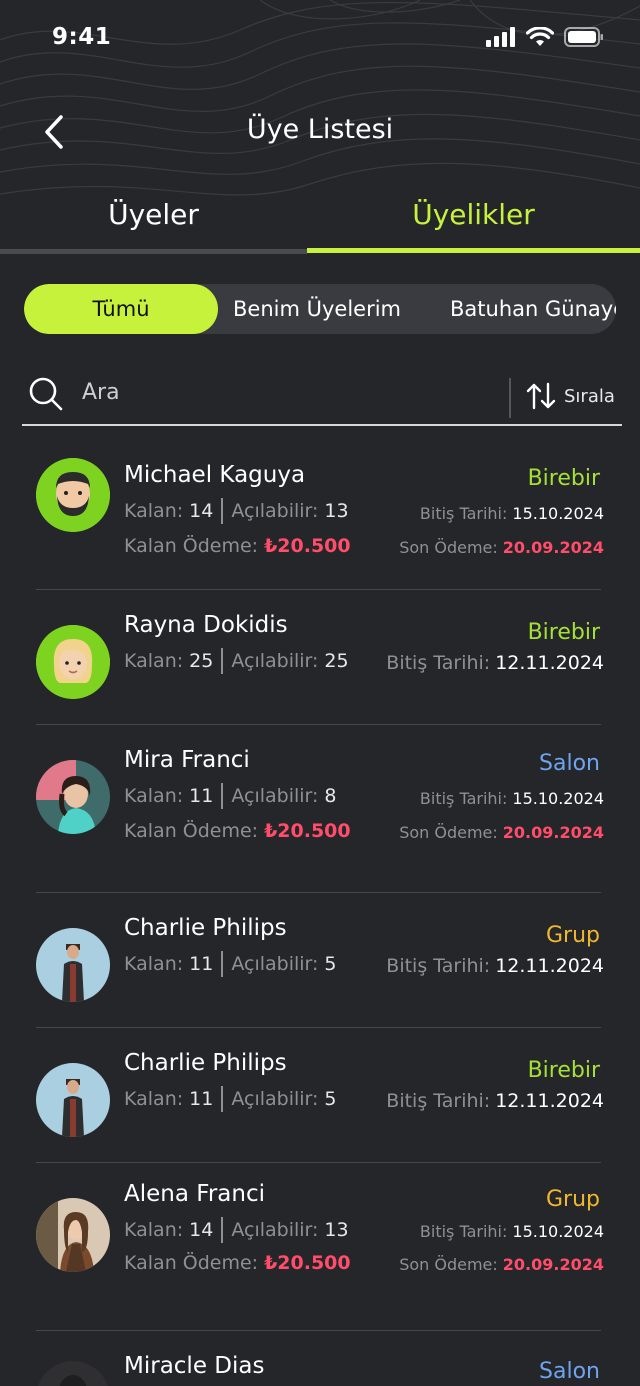  I want to click on member-stats: Kalan: 25 Açılabilir: 25, so click(236, 661).